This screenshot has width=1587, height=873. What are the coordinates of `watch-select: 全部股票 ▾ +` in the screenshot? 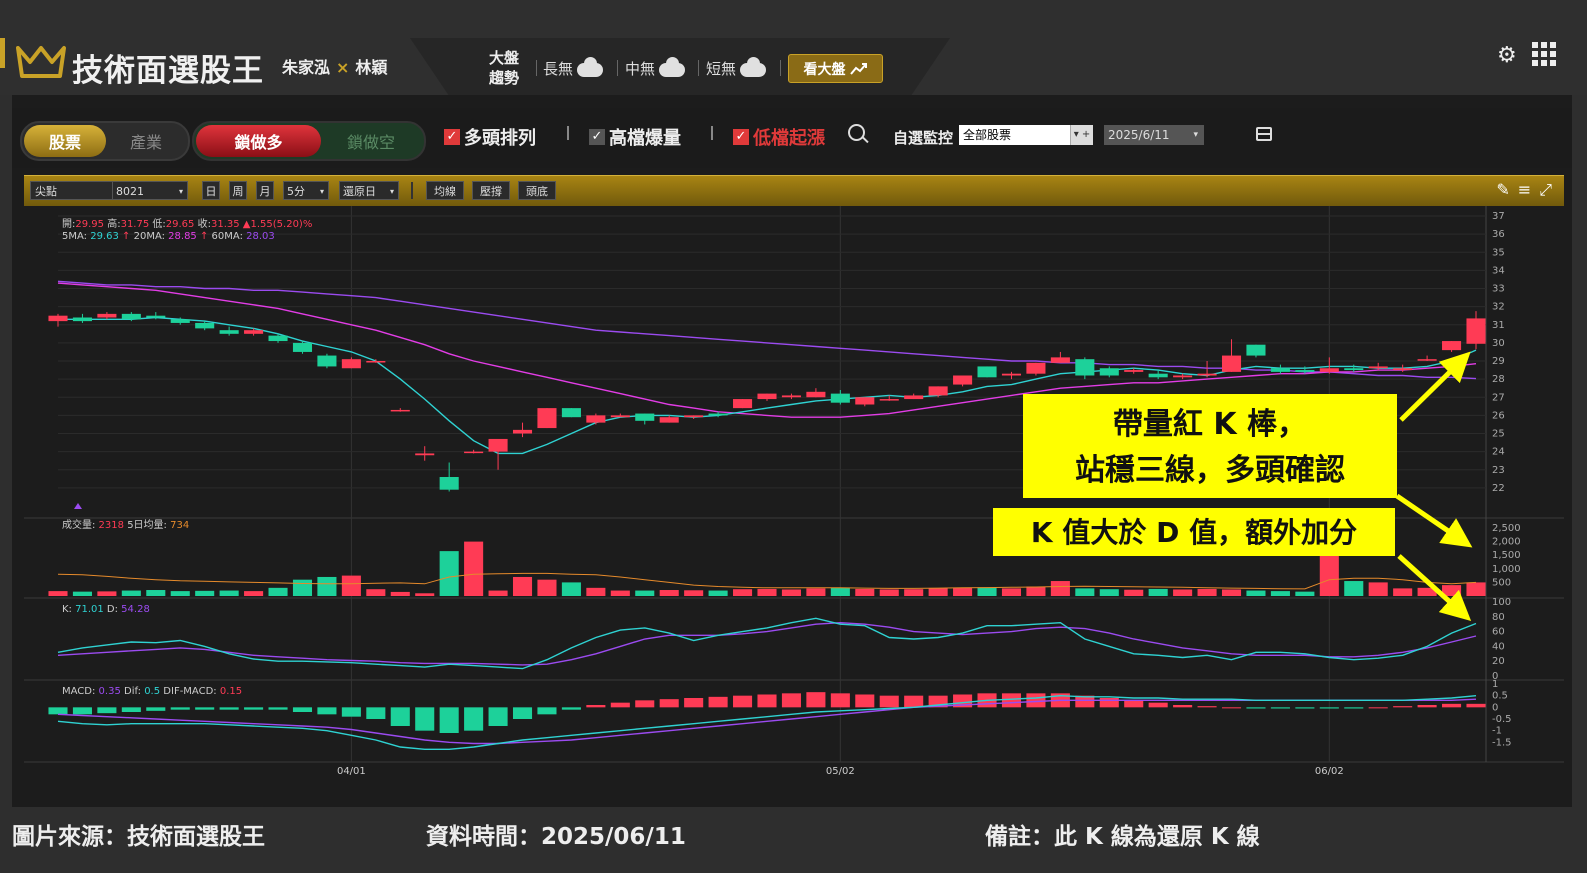 It's located at (1026, 135).